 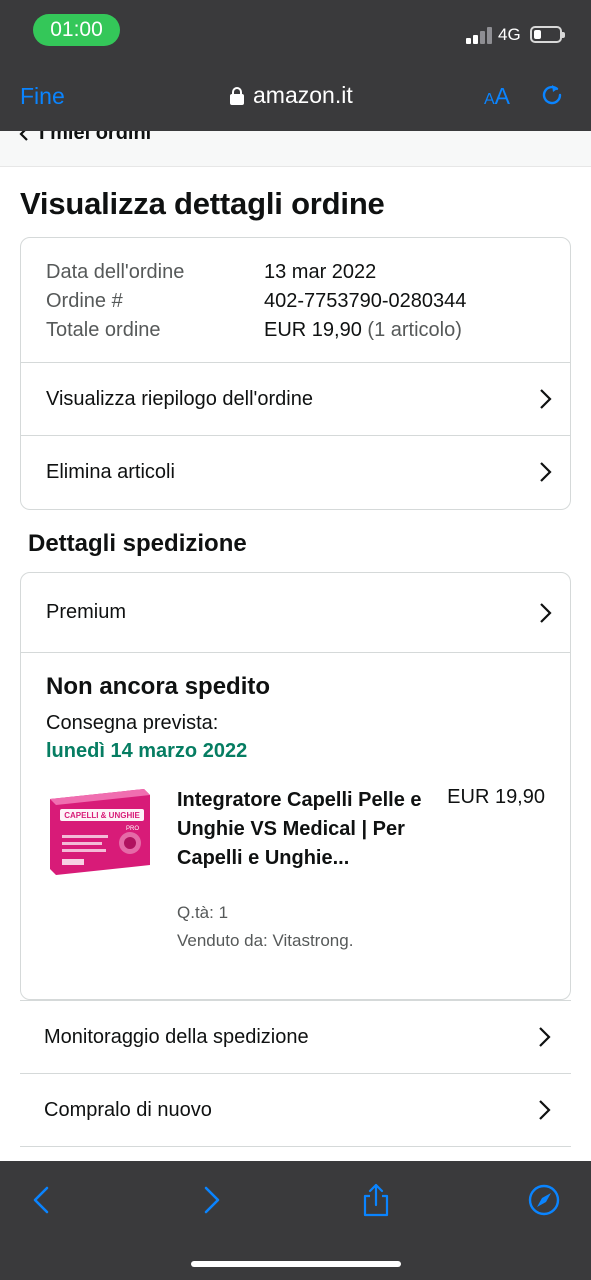 What do you see at coordinates (103, 330) in the screenshot?
I see `order-total-label: Totale ordine` at bounding box center [103, 330].